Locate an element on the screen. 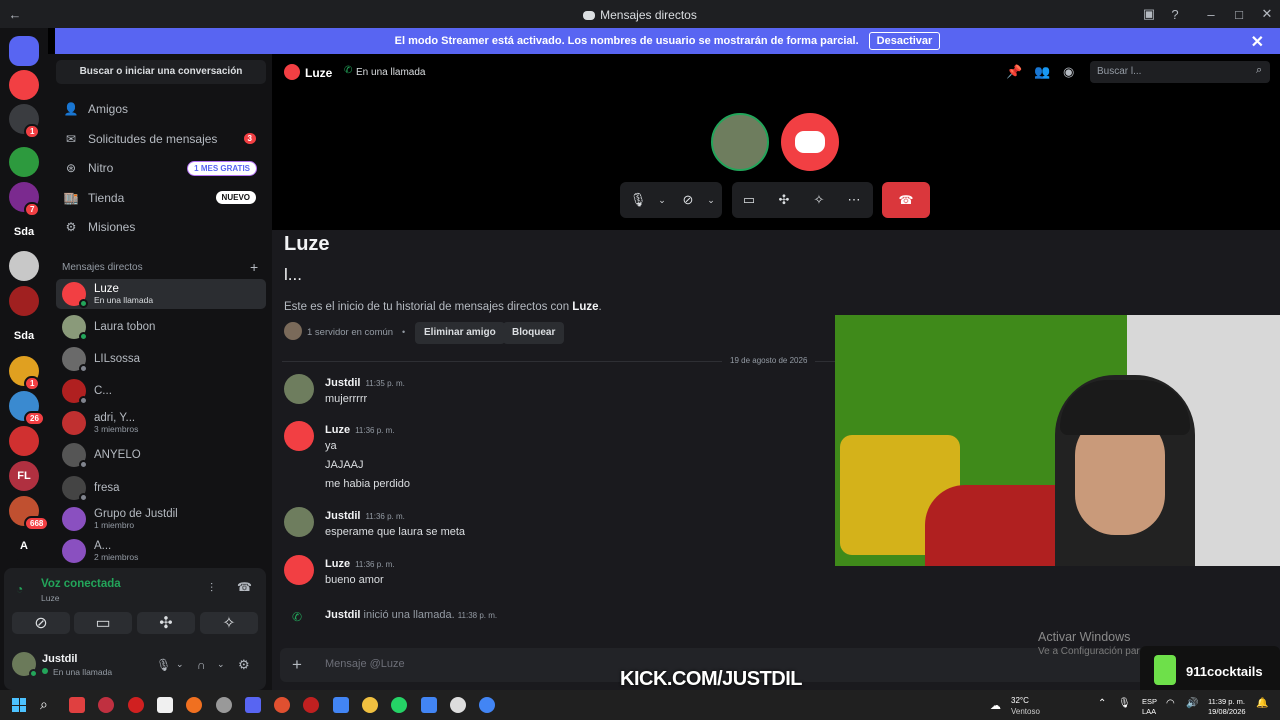 The image size is (1280, 720). soundboard-icon: ⫶ is located at coordinates (211, 588).